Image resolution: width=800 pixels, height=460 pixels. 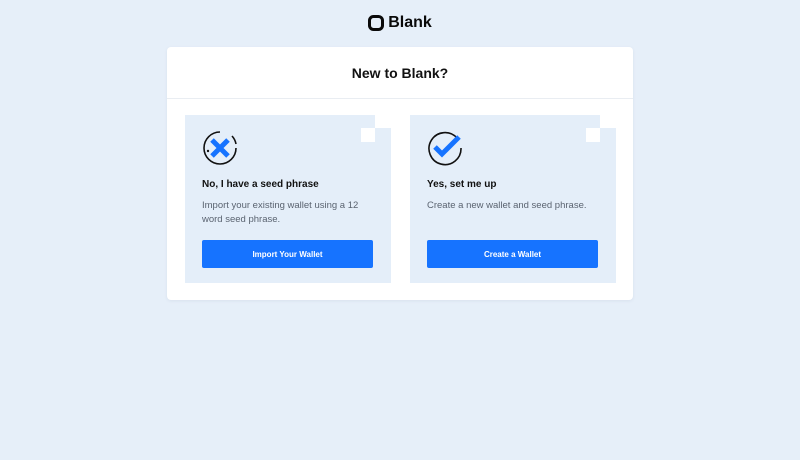 I want to click on import-wallet-button: Import Your Wallet, so click(x=287, y=254).